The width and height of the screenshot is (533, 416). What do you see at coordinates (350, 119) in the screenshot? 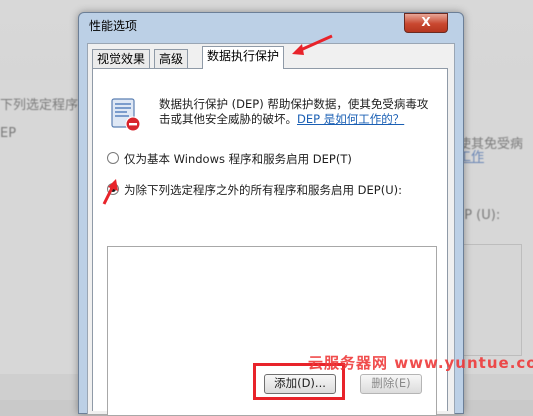
I see `help-link: DEP 是如何工作的？` at bounding box center [350, 119].